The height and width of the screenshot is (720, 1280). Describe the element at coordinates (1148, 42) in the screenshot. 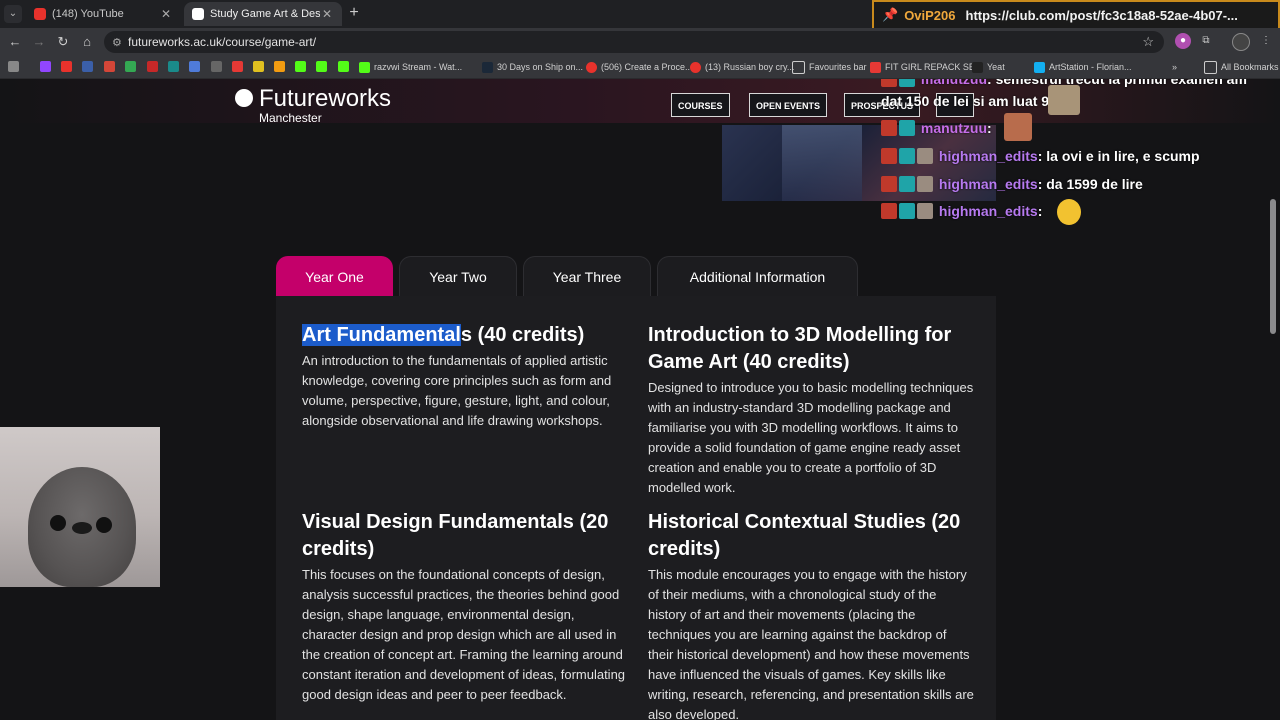

I see `bookmark-star-icon: ☆` at that location.